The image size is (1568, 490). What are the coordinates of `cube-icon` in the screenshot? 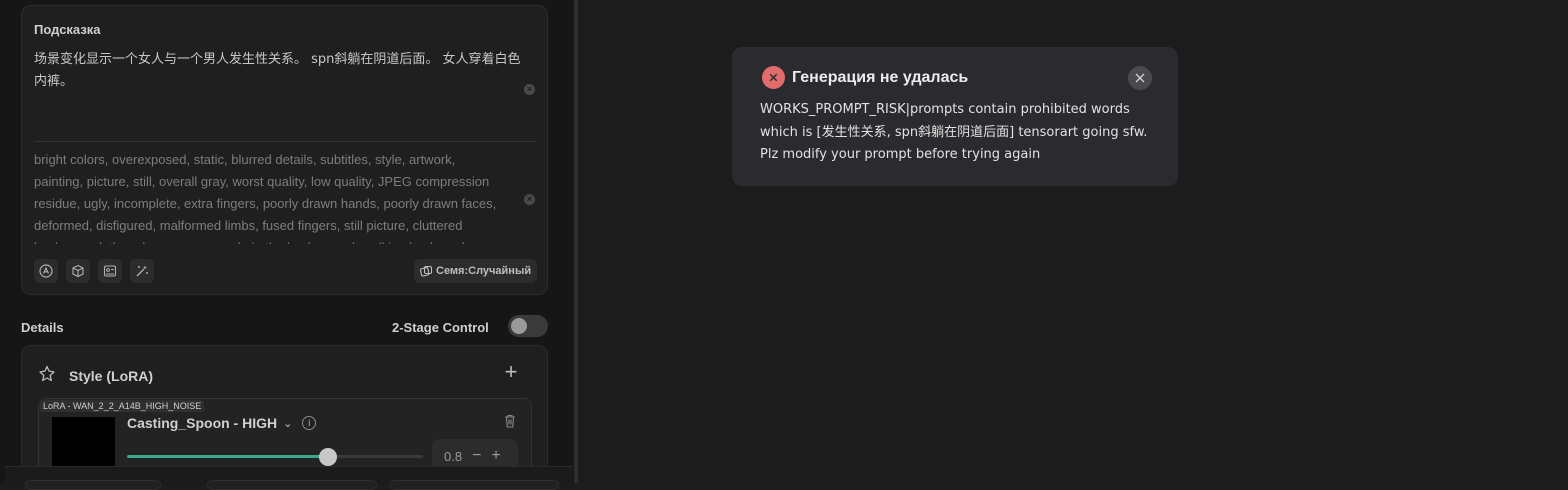 It's located at (78, 271).